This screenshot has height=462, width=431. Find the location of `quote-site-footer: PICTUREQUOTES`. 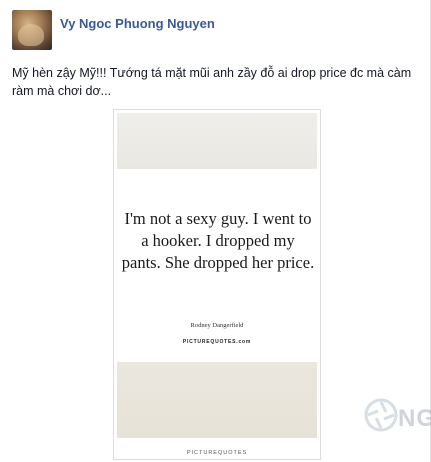

quote-site-footer: PICTUREQUOTES is located at coordinates (217, 453).